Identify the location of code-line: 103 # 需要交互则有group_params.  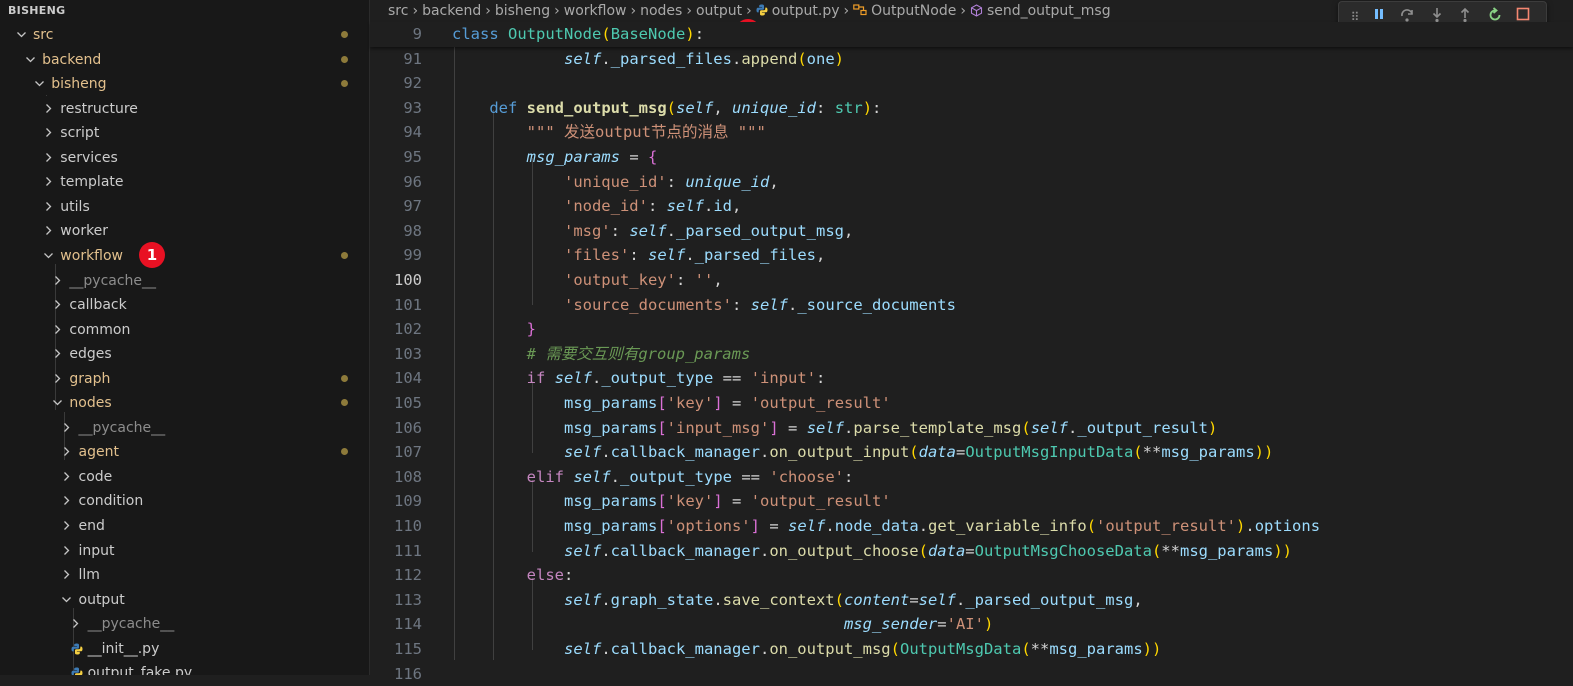
(971, 354).